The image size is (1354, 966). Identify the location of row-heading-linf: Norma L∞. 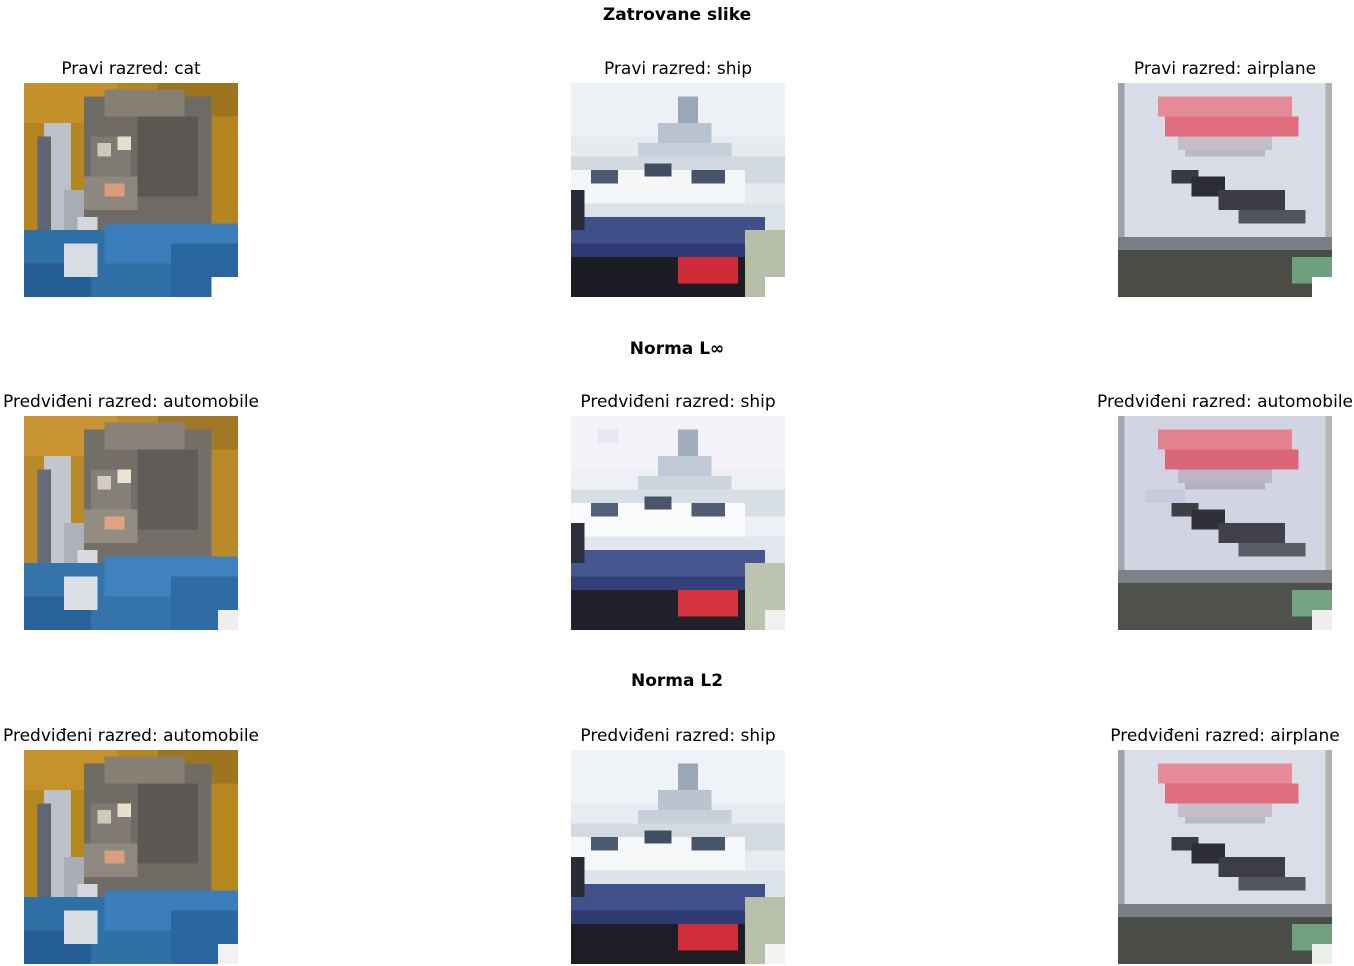
(677, 349).